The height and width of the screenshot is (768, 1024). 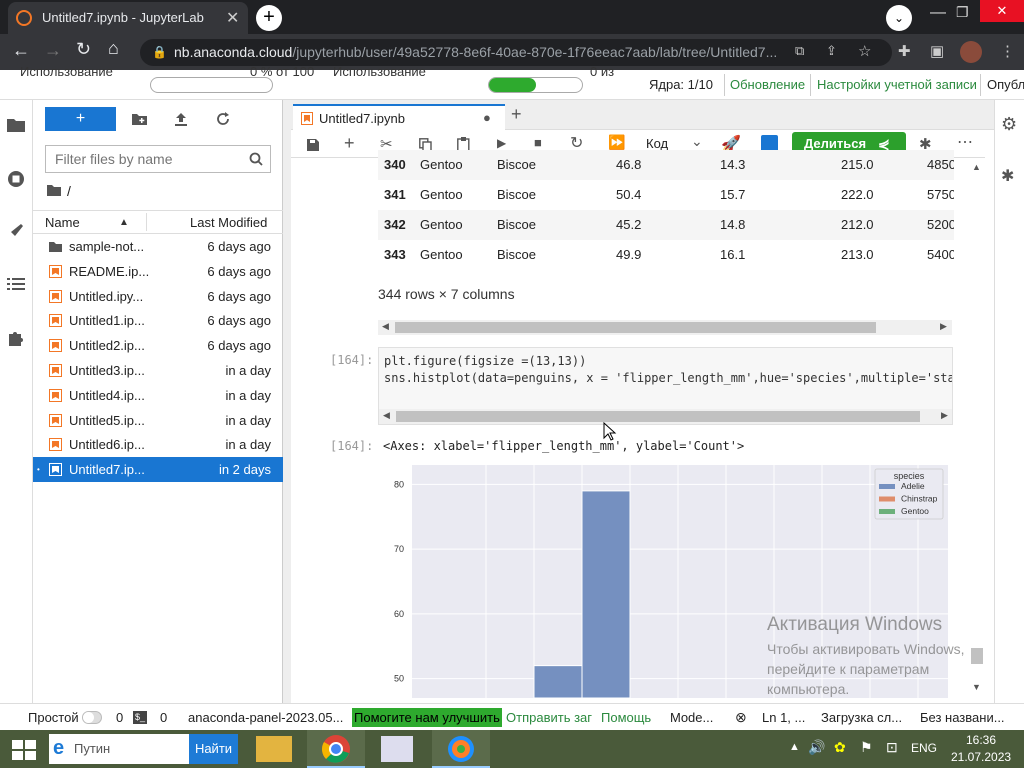 I want to click on language-indicator: ENG, so click(x=924, y=748).